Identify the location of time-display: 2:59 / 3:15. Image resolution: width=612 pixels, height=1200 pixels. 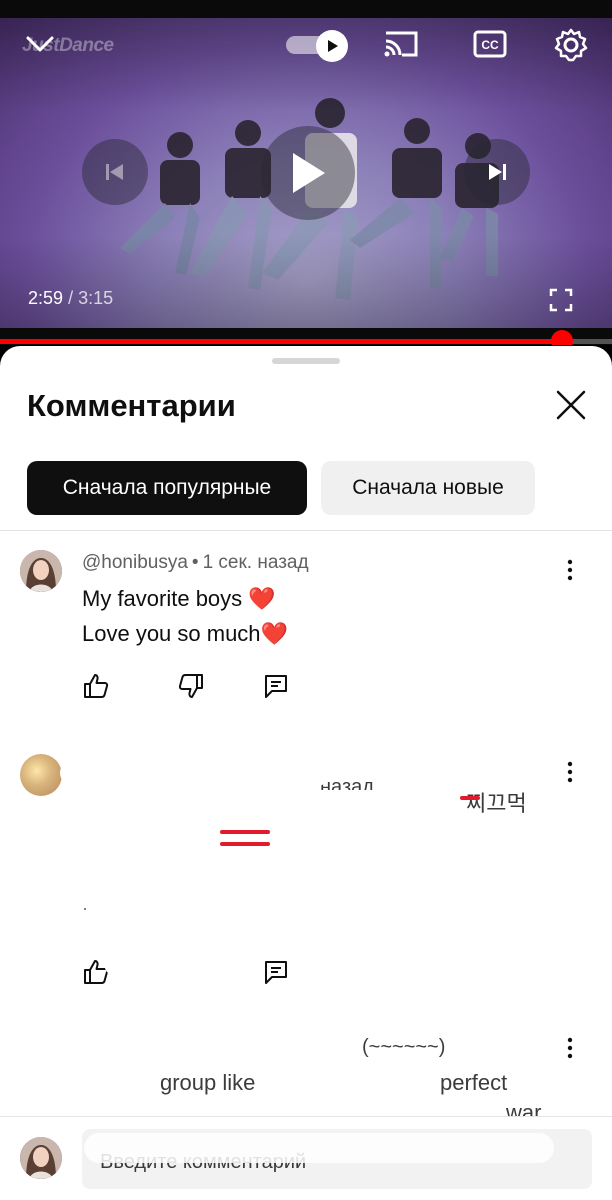
(70, 298).